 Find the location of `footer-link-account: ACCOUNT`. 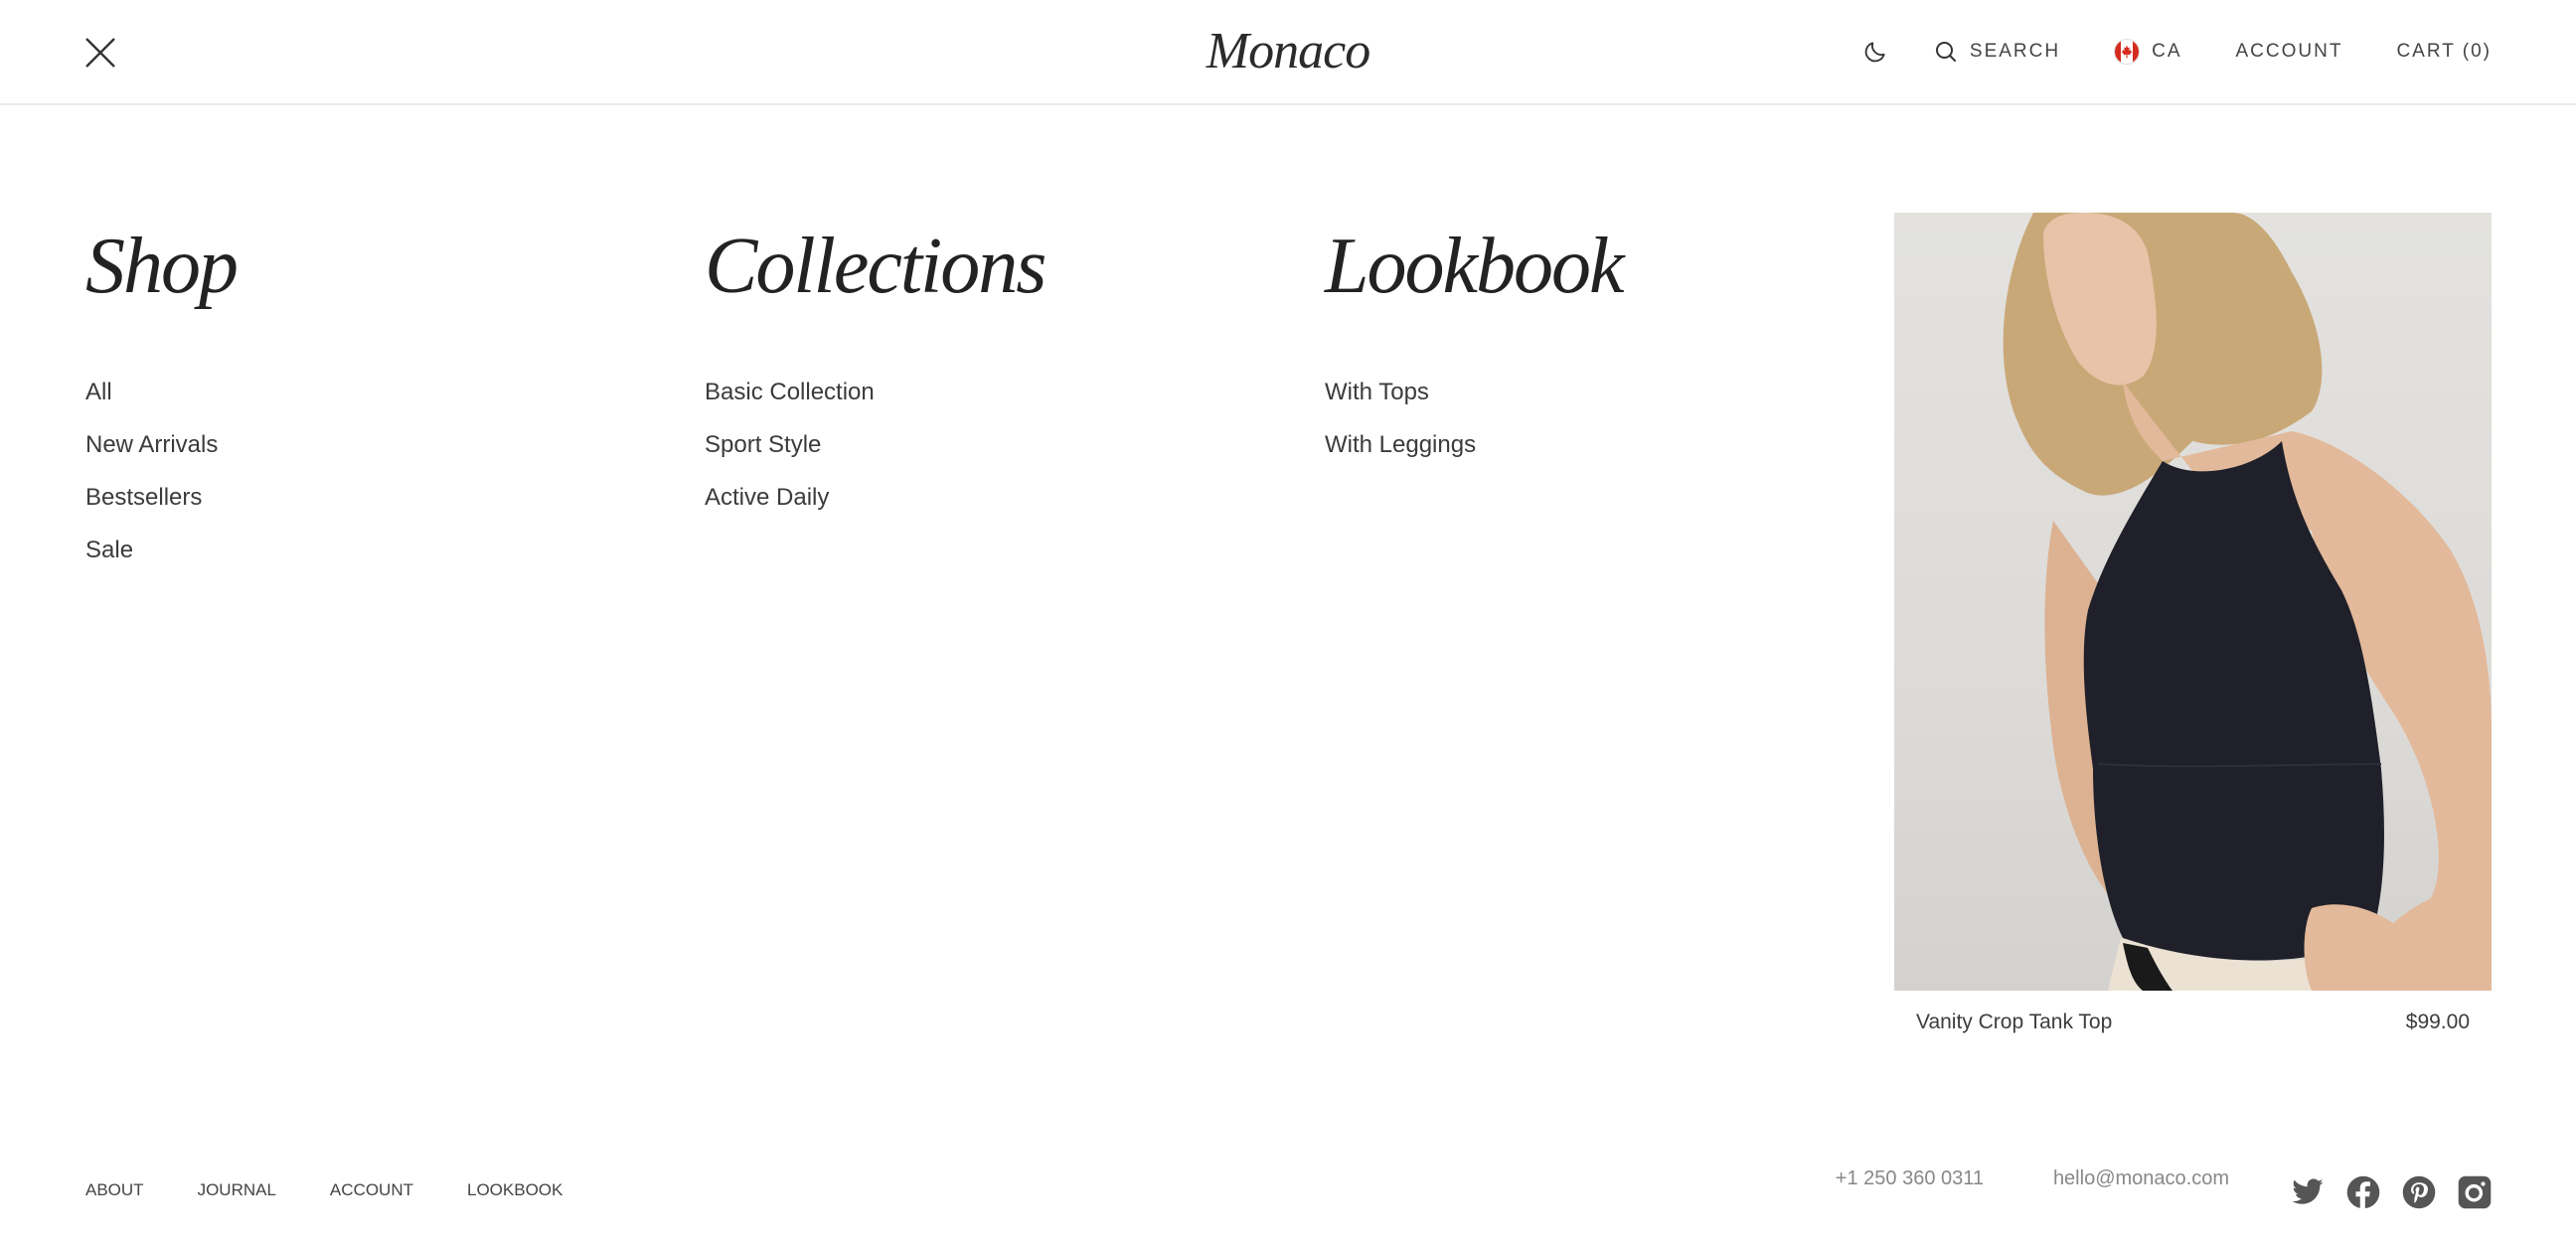

footer-link-account: ACCOUNT is located at coordinates (371, 1190).